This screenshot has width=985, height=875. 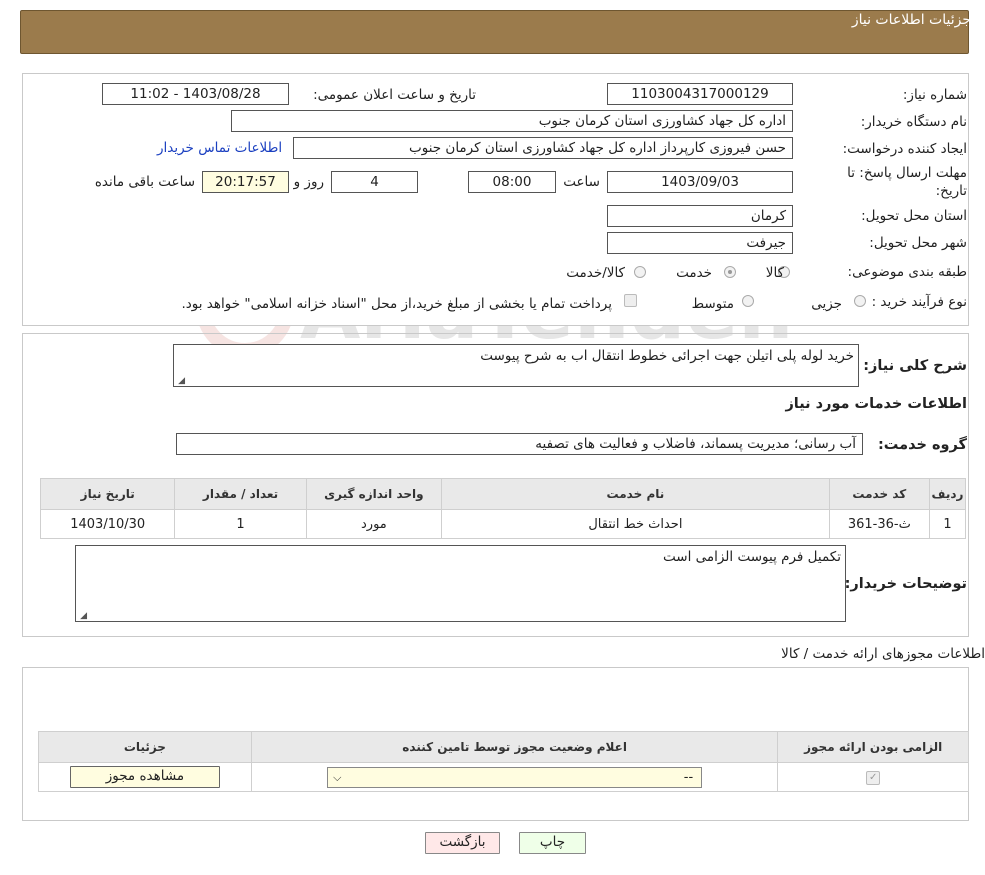 What do you see at coordinates (914, 216) in the screenshot?
I see `province-label: استان محل تحویل:` at bounding box center [914, 216].